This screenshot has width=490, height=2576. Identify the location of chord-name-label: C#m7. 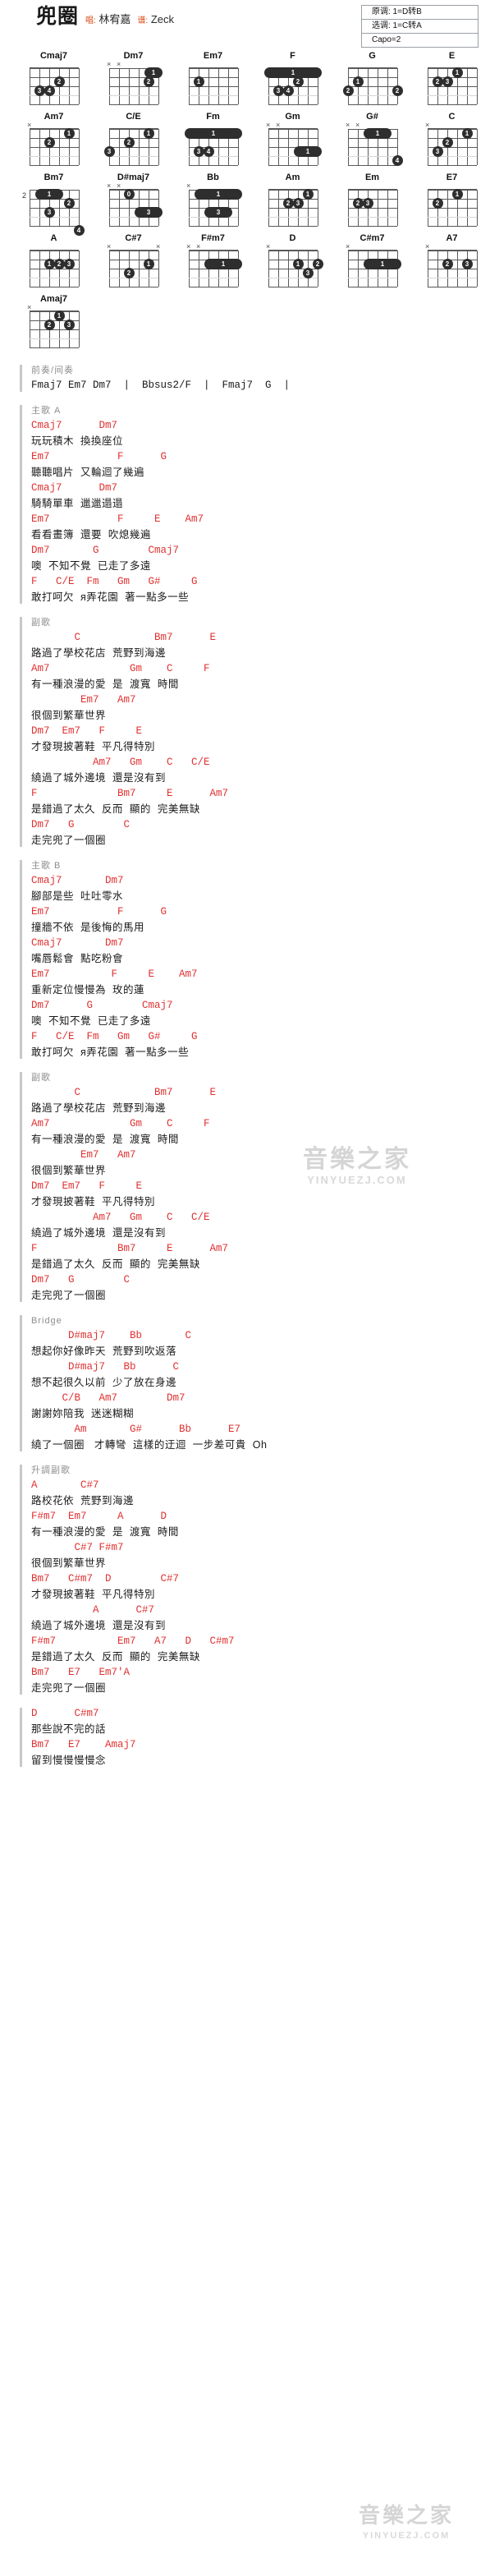
(372, 238).